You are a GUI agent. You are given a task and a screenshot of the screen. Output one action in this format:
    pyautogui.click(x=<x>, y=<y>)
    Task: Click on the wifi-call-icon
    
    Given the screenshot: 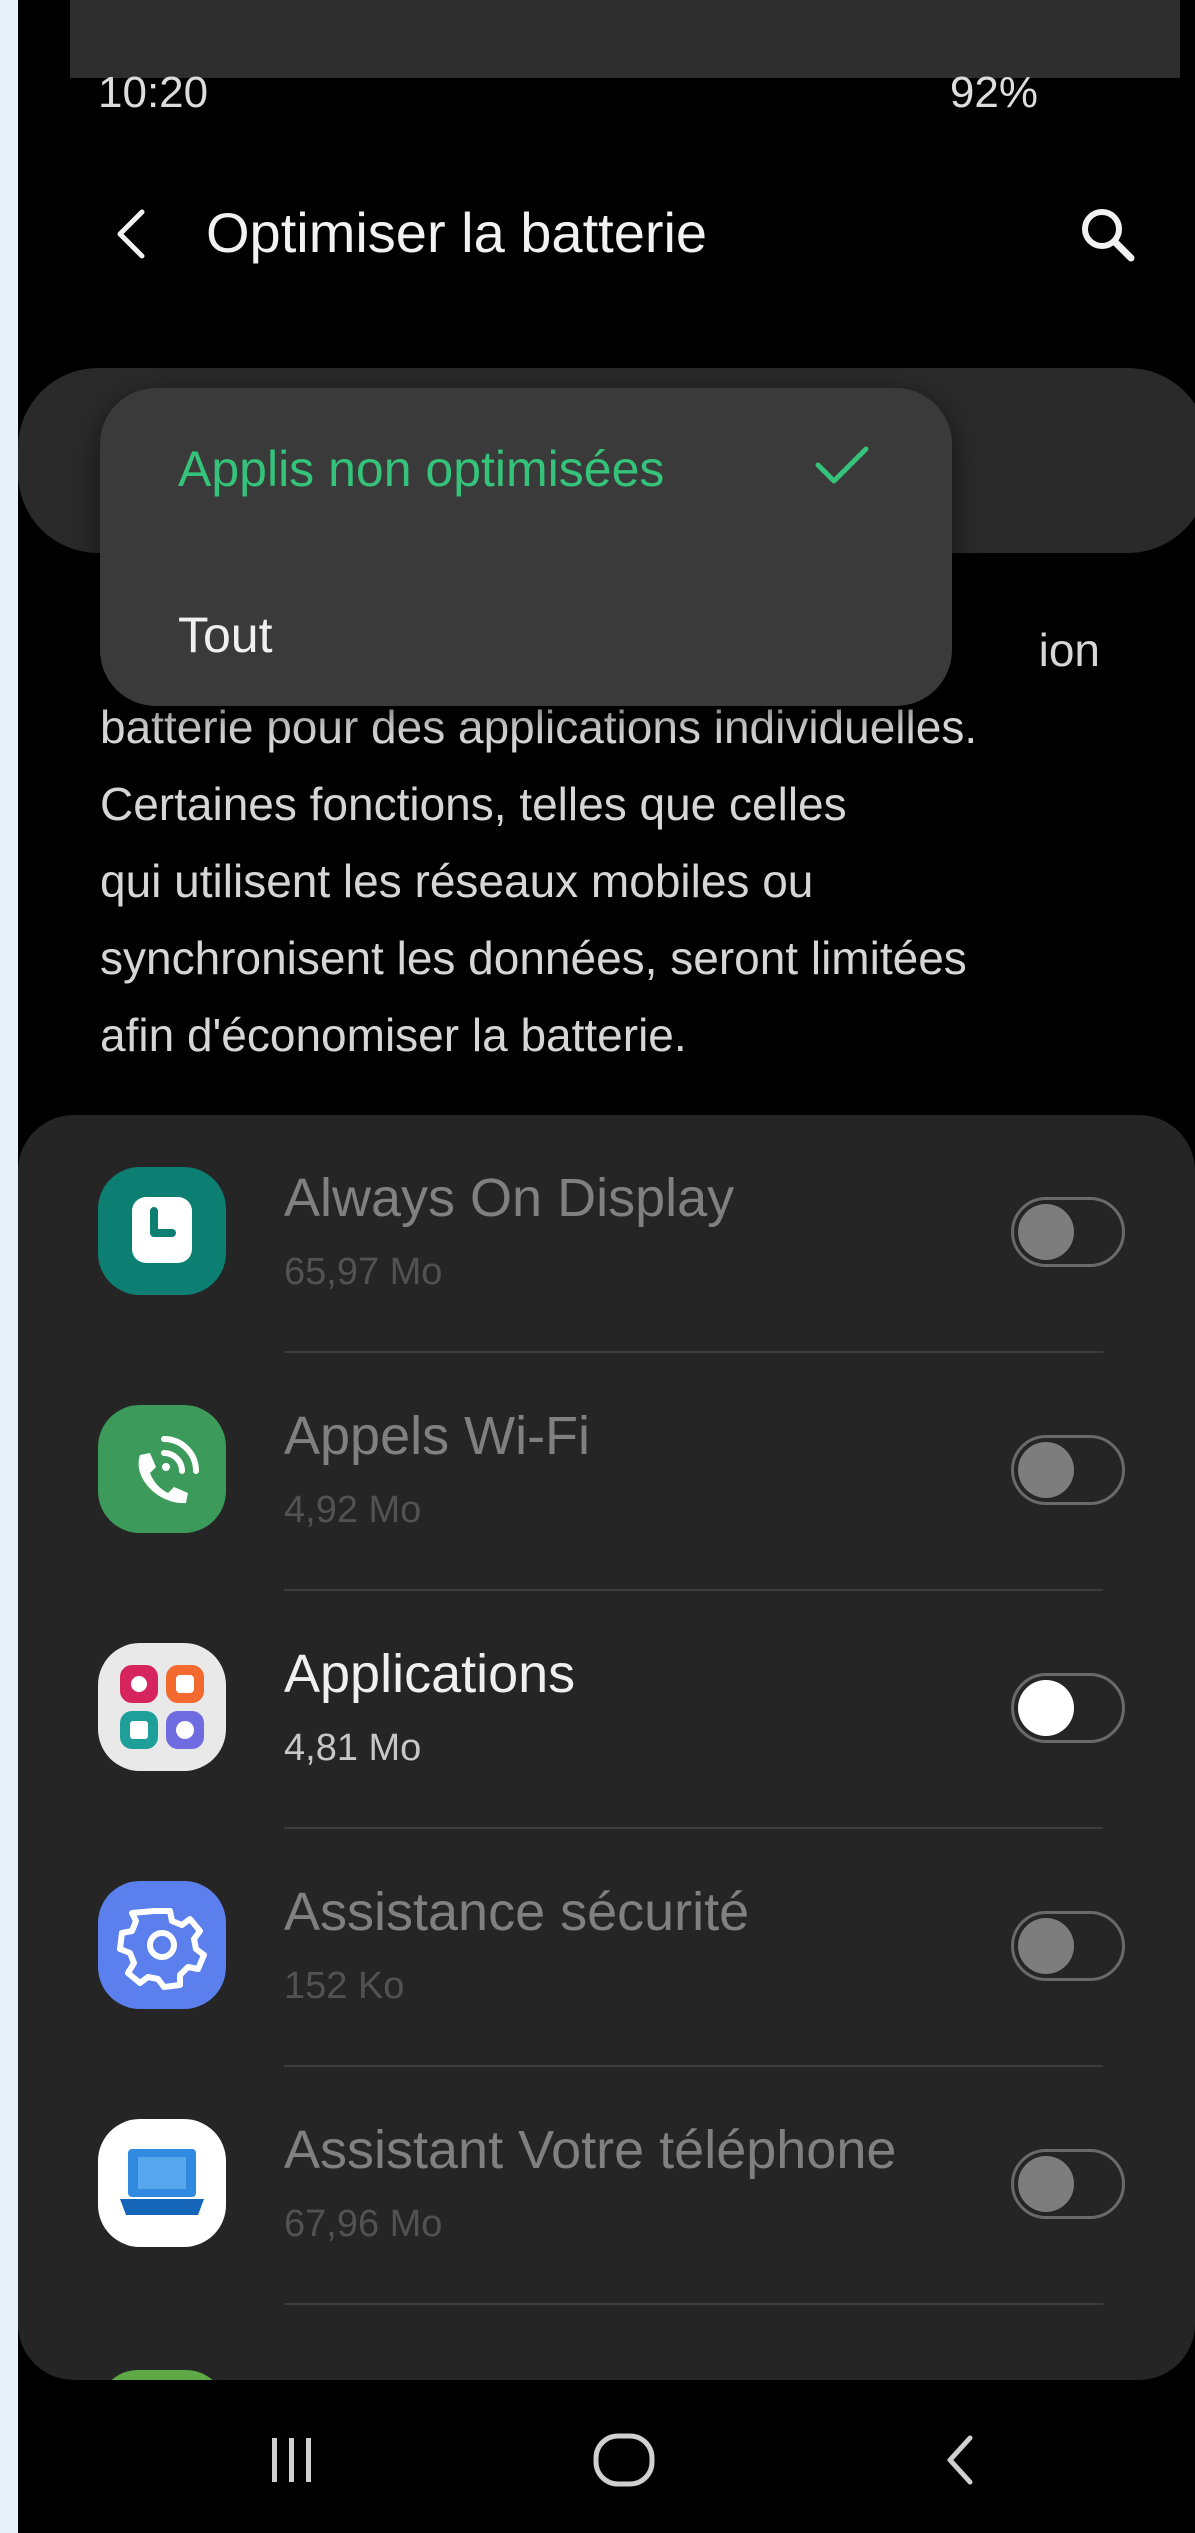 What is the action you would take?
    pyautogui.click(x=162, y=1469)
    